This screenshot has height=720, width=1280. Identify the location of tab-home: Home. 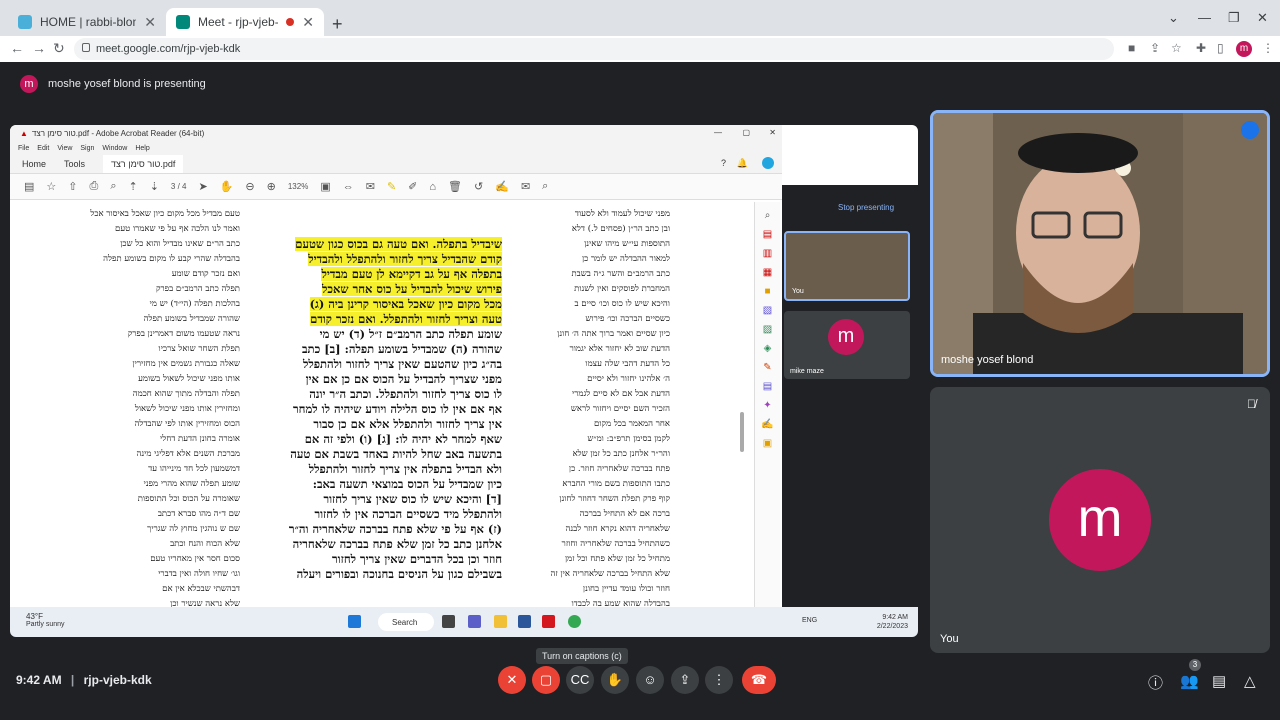
(34, 164).